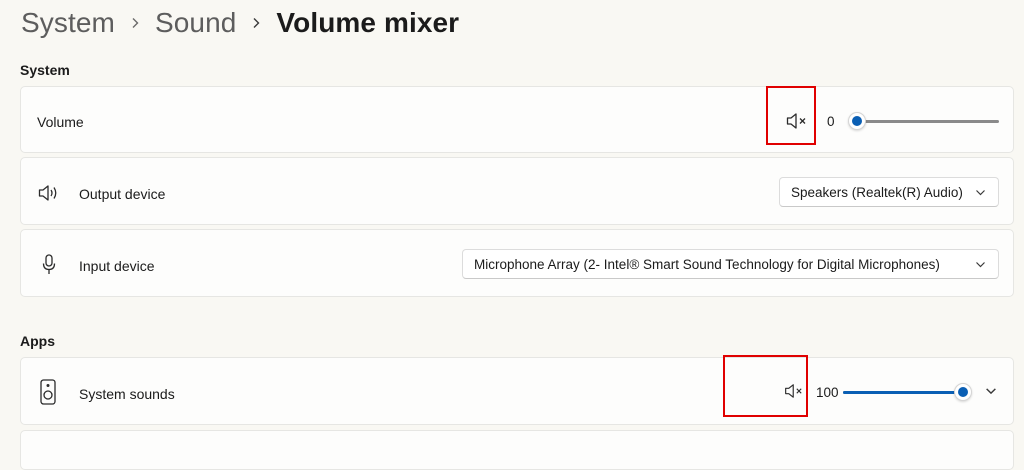 This screenshot has width=1024, height=470. Describe the element at coordinates (831, 121) in the screenshot. I see `volume-value: 0` at that location.